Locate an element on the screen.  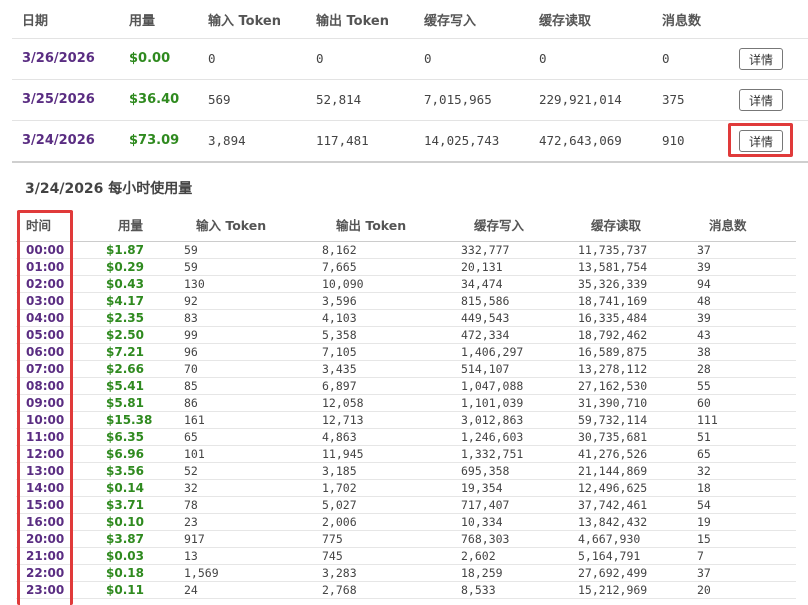
hour-cache-read: 16,589,875 is located at coordinates (613, 352).